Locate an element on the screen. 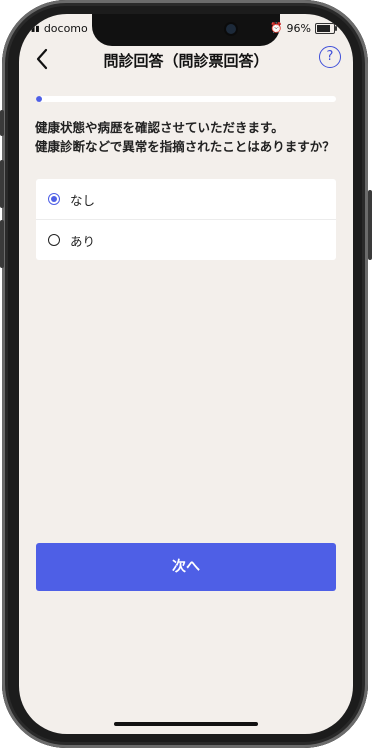 The width and height of the screenshot is (372, 750). header: 問診回答（問診票回答） ? is located at coordinates (186, 61).